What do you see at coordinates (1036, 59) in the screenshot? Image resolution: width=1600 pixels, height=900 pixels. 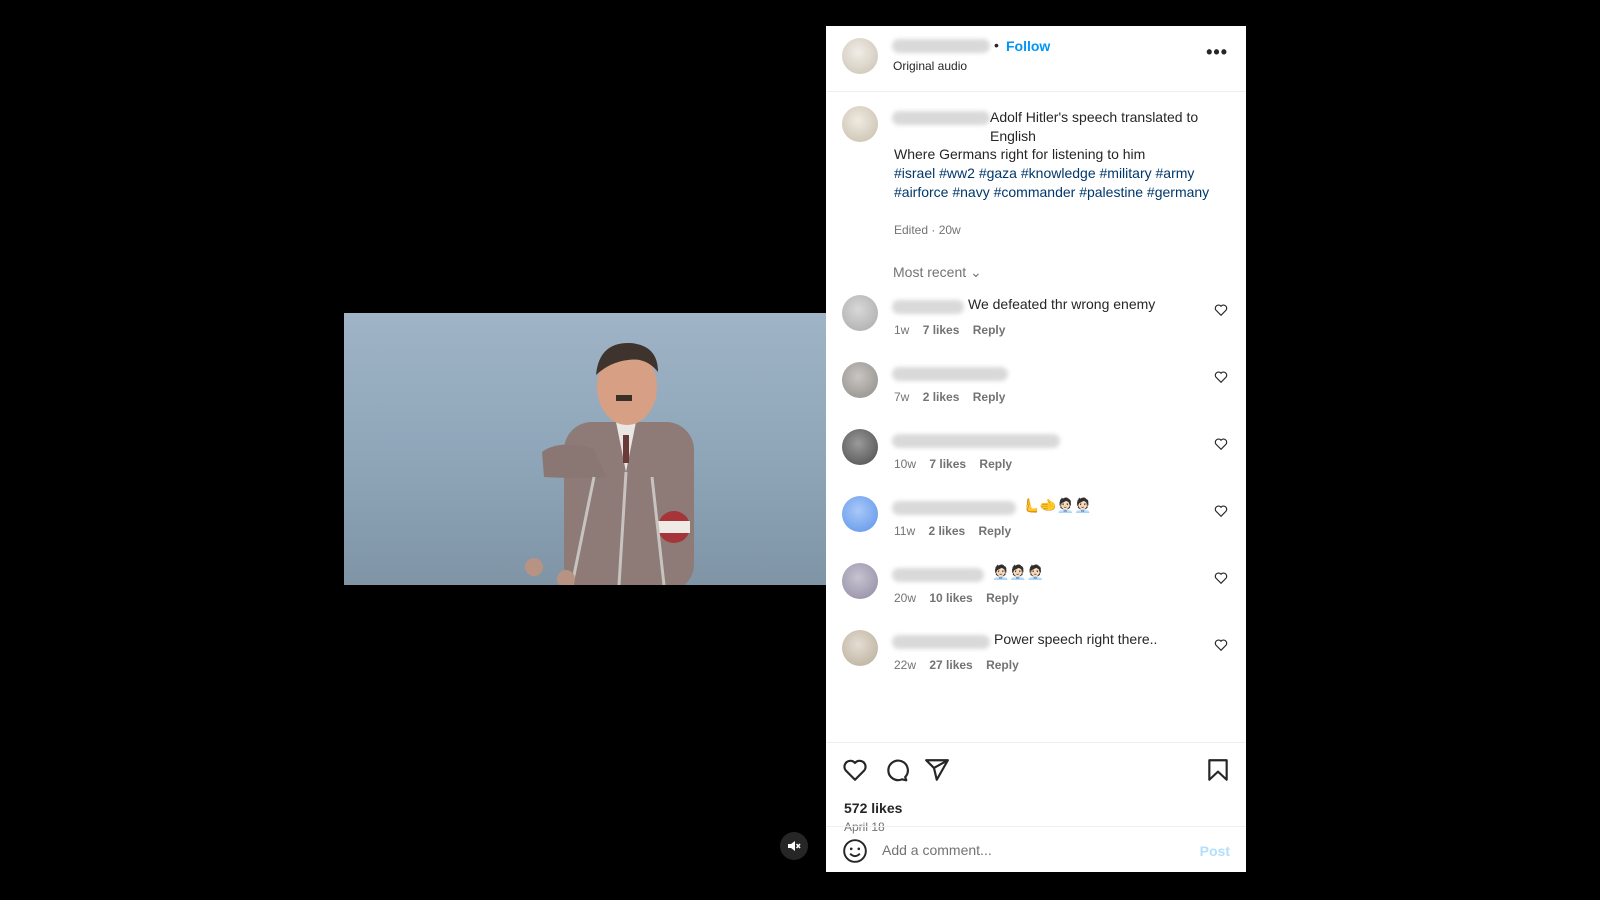 I see `post-header: • Follow Original audio •••` at bounding box center [1036, 59].